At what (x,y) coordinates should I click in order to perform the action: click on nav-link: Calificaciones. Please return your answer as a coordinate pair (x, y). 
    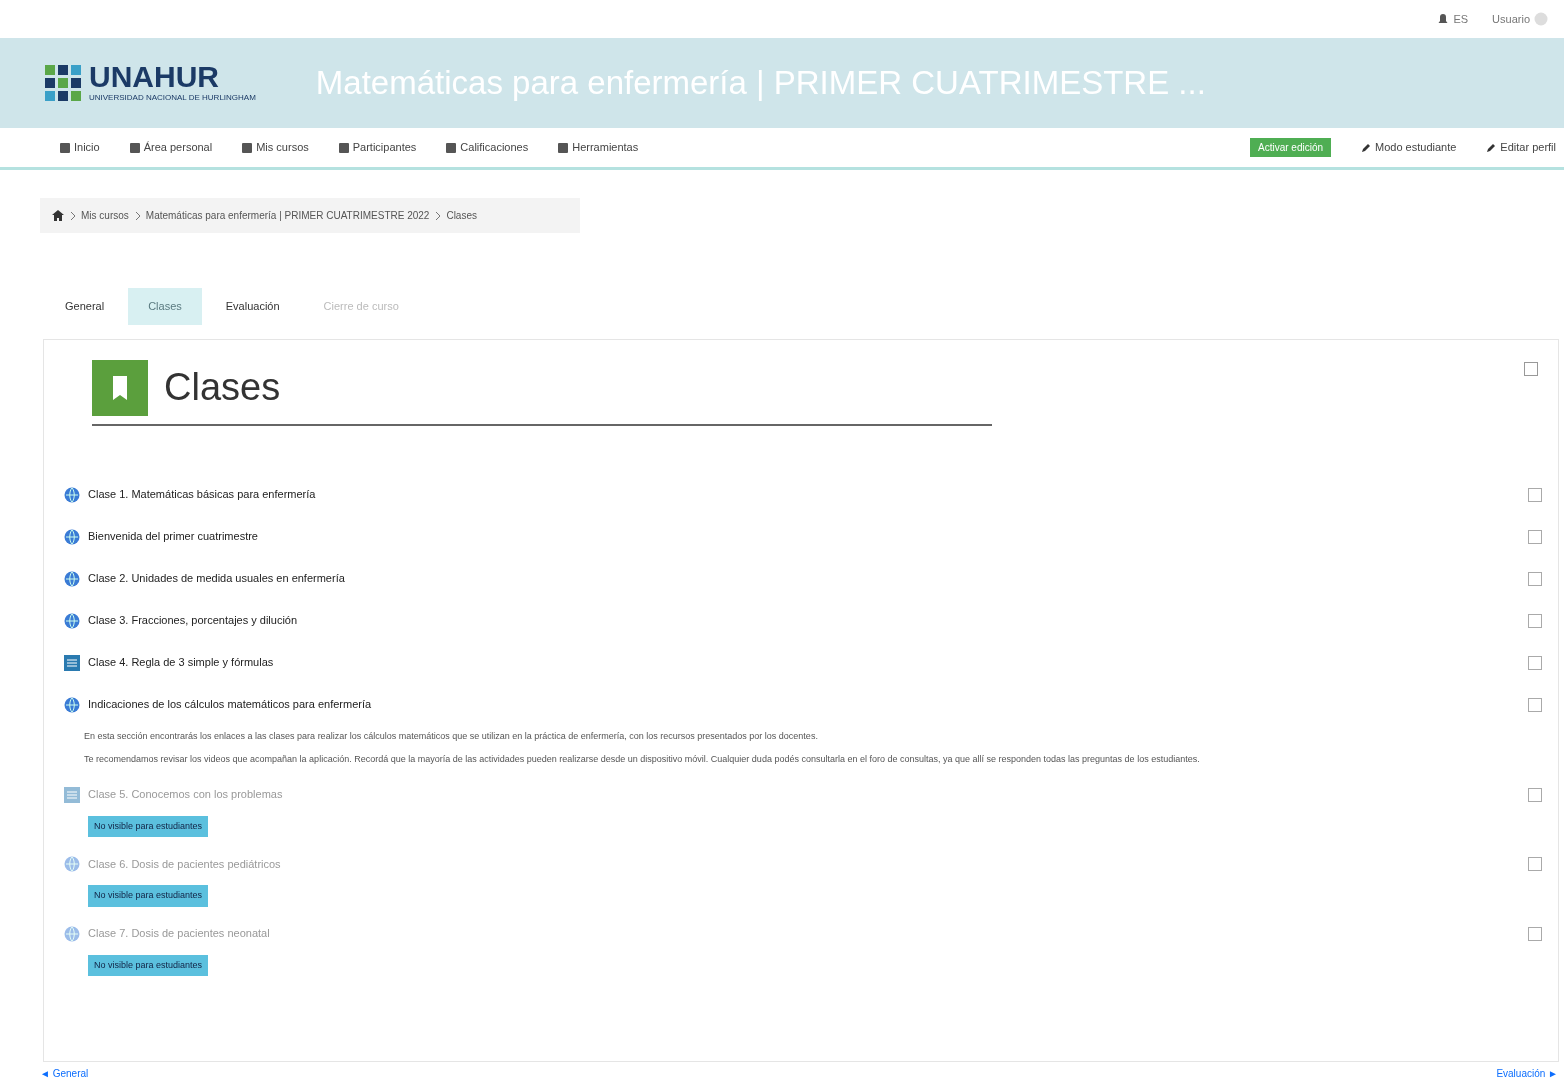
    Looking at the image, I should click on (494, 147).